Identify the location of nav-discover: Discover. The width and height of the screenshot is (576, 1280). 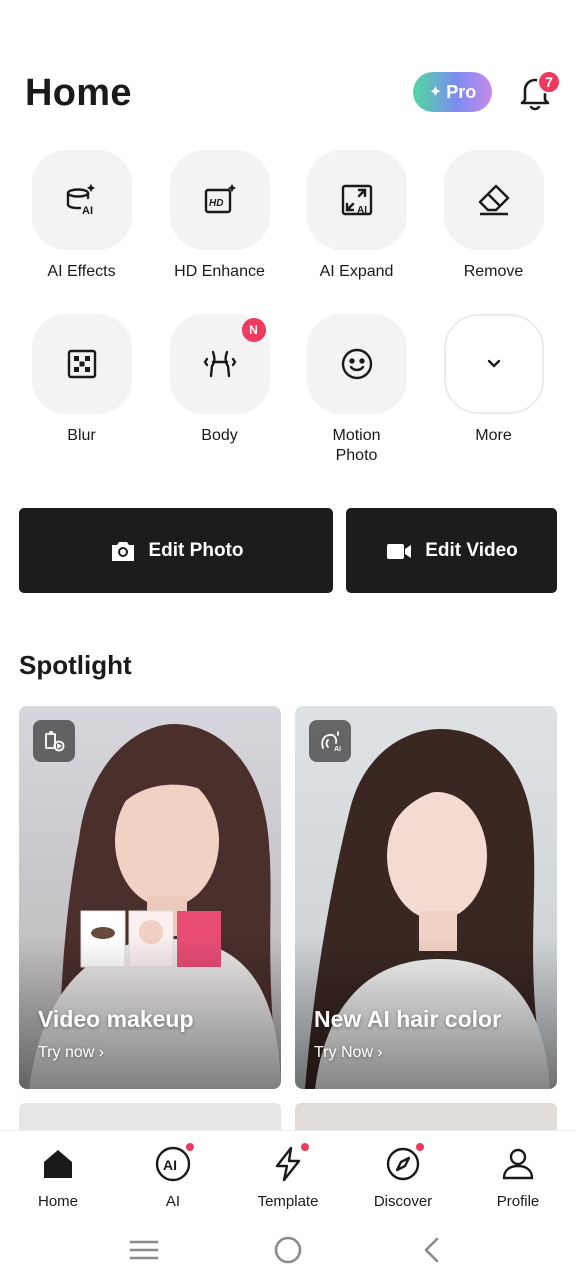
(403, 1176).